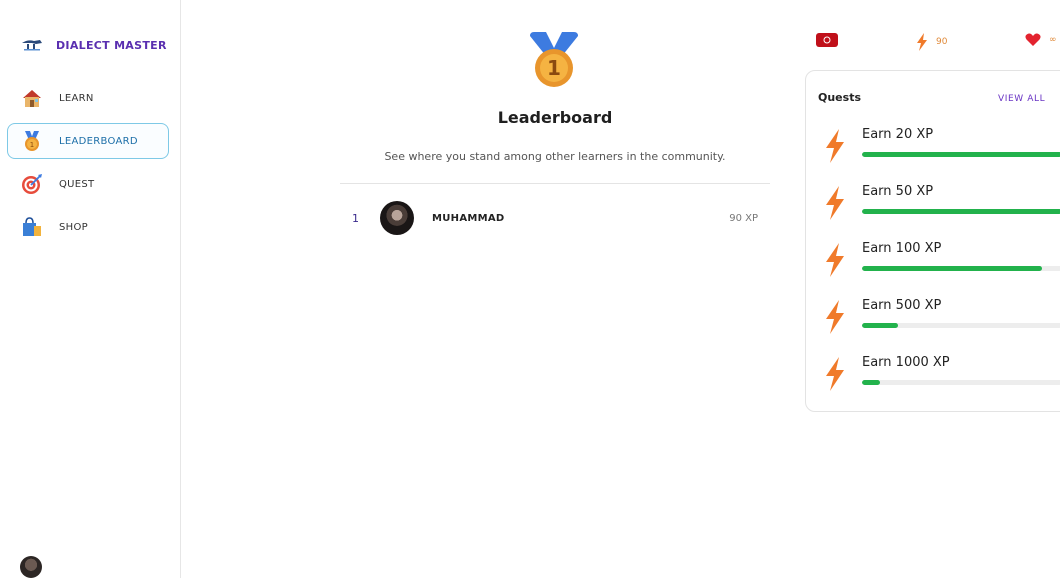 The height and width of the screenshot is (578, 1060). I want to click on target-icon, so click(32, 184).